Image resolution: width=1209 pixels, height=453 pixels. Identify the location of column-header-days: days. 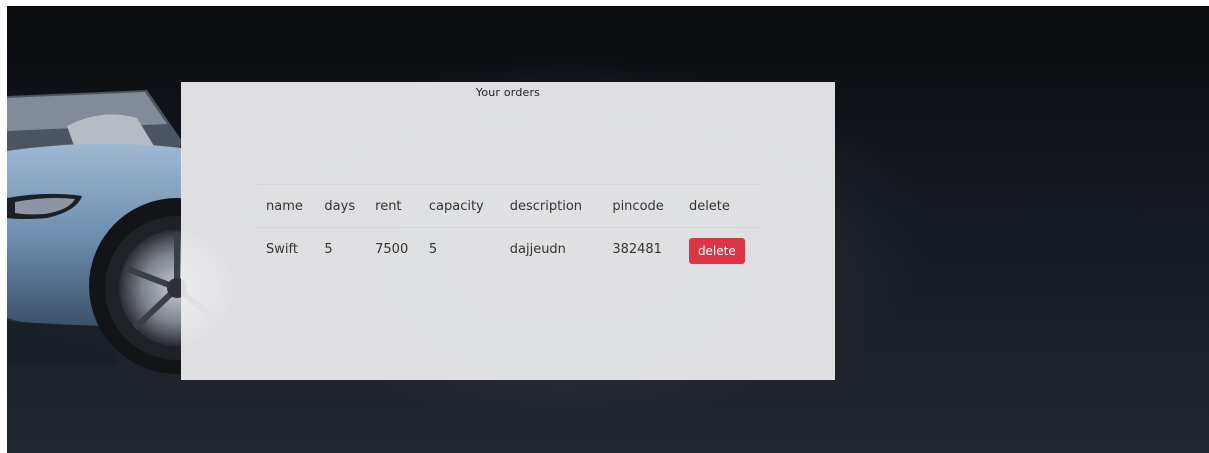
(340, 206).